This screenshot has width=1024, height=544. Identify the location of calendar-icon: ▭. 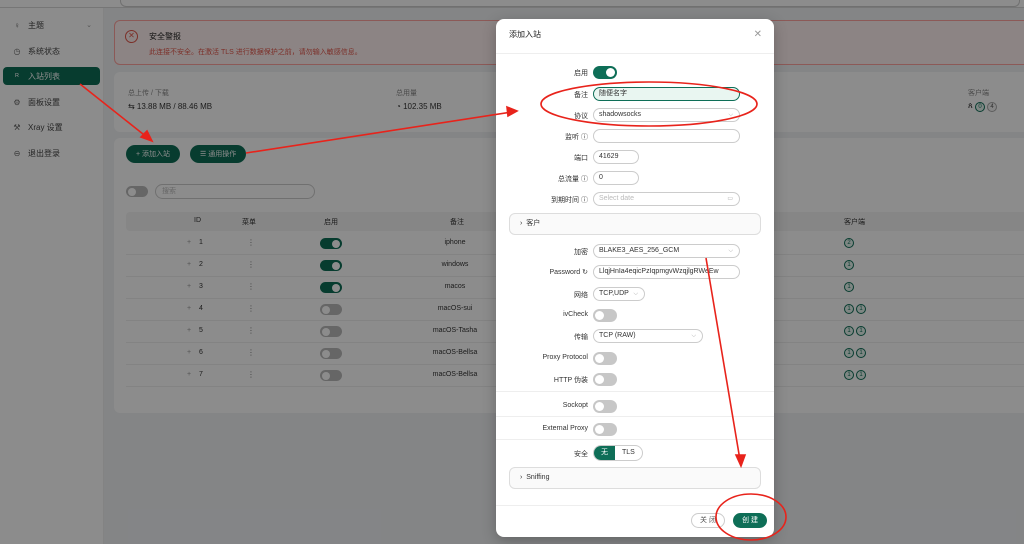
(730, 199).